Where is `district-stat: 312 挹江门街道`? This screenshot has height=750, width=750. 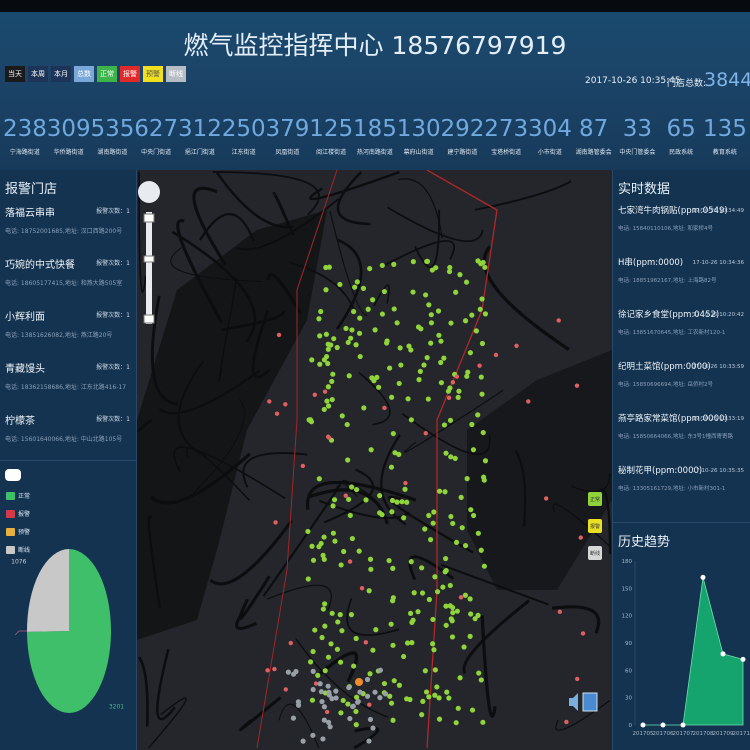 district-stat: 312 挹江门街道 is located at coordinates (200, 135).